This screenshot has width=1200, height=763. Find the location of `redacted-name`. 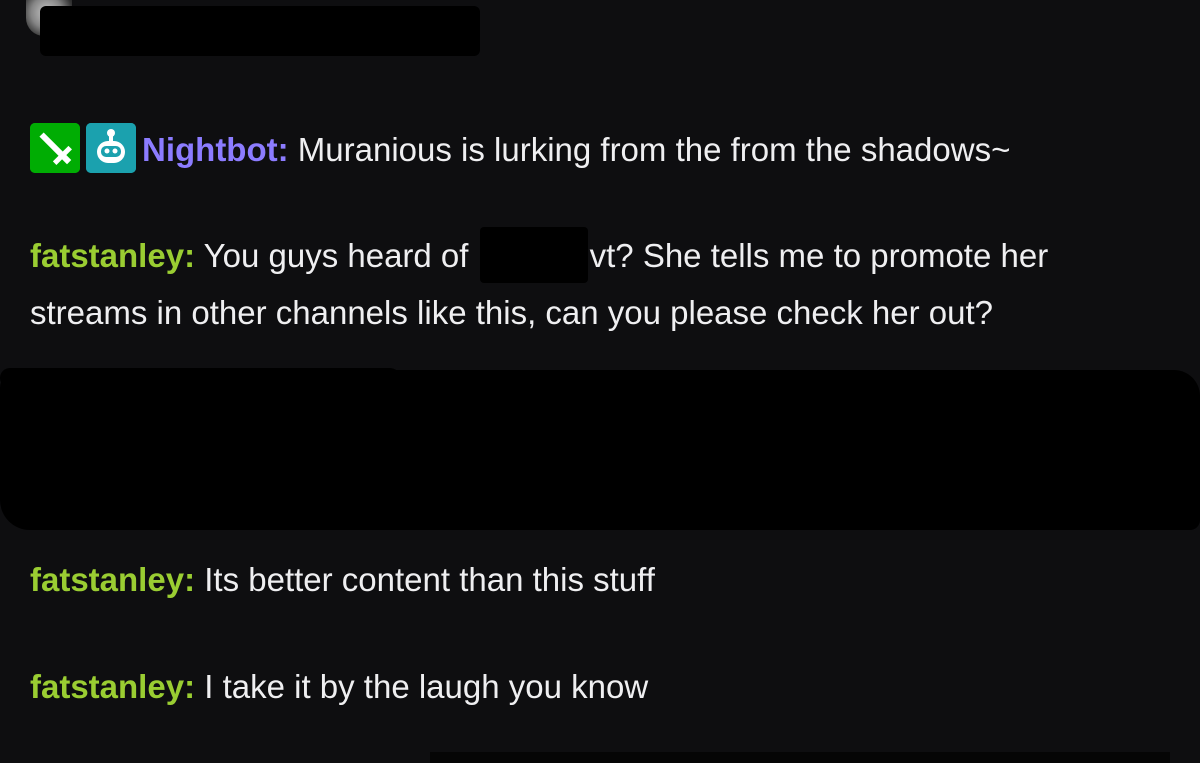

redacted-name is located at coordinates (533, 255).